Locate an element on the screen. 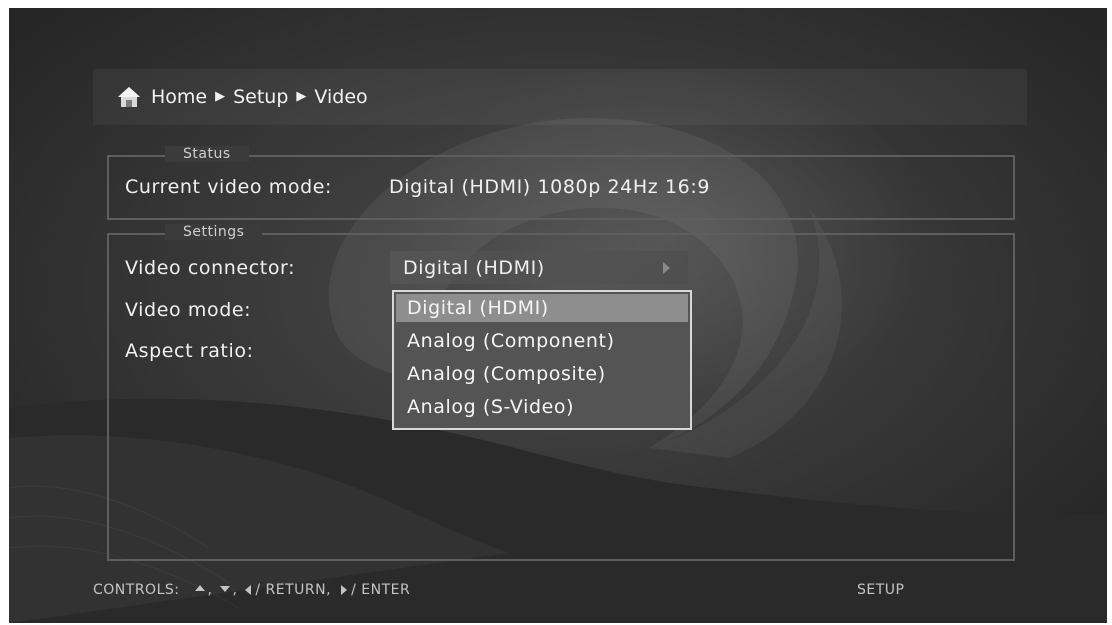 The height and width of the screenshot is (625, 1112). return-label: / RETURN, is located at coordinates (293, 590).